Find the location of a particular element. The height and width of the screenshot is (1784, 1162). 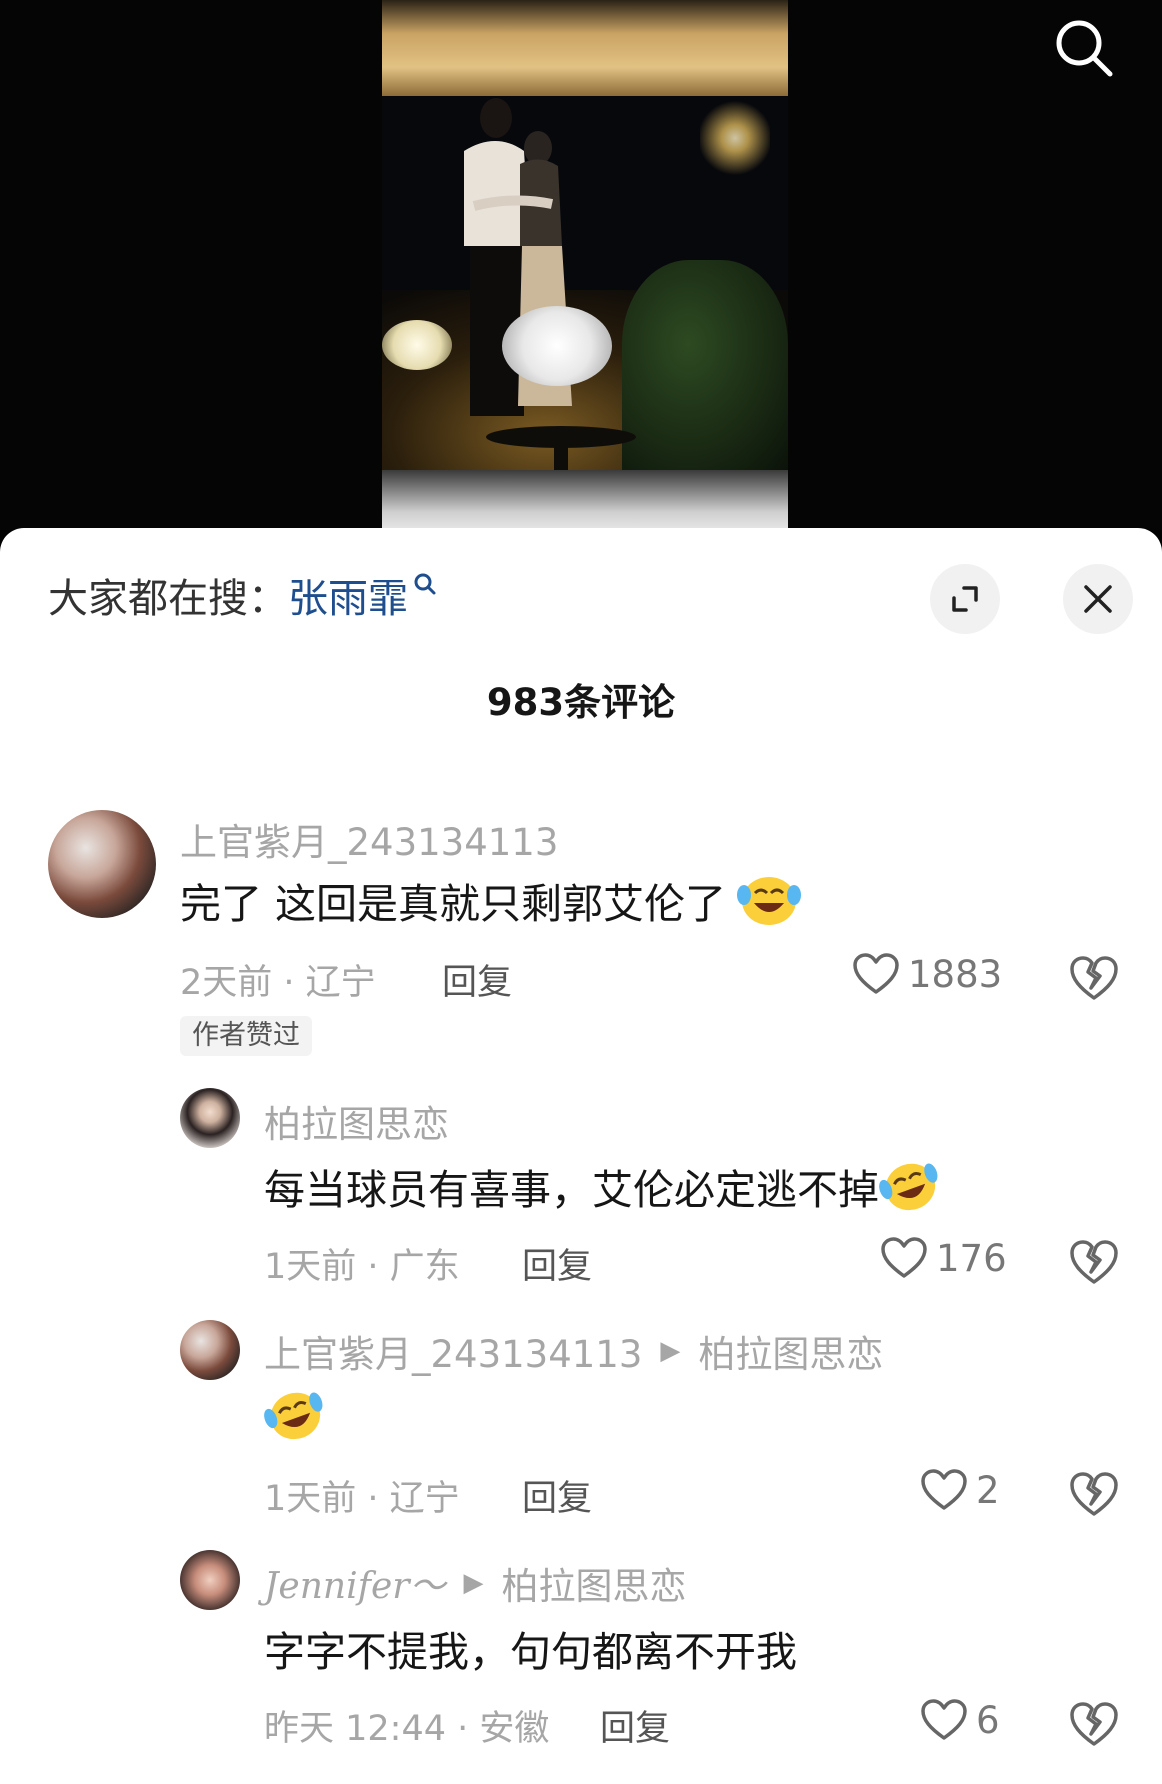

like-count: 1883 is located at coordinates (955, 974).